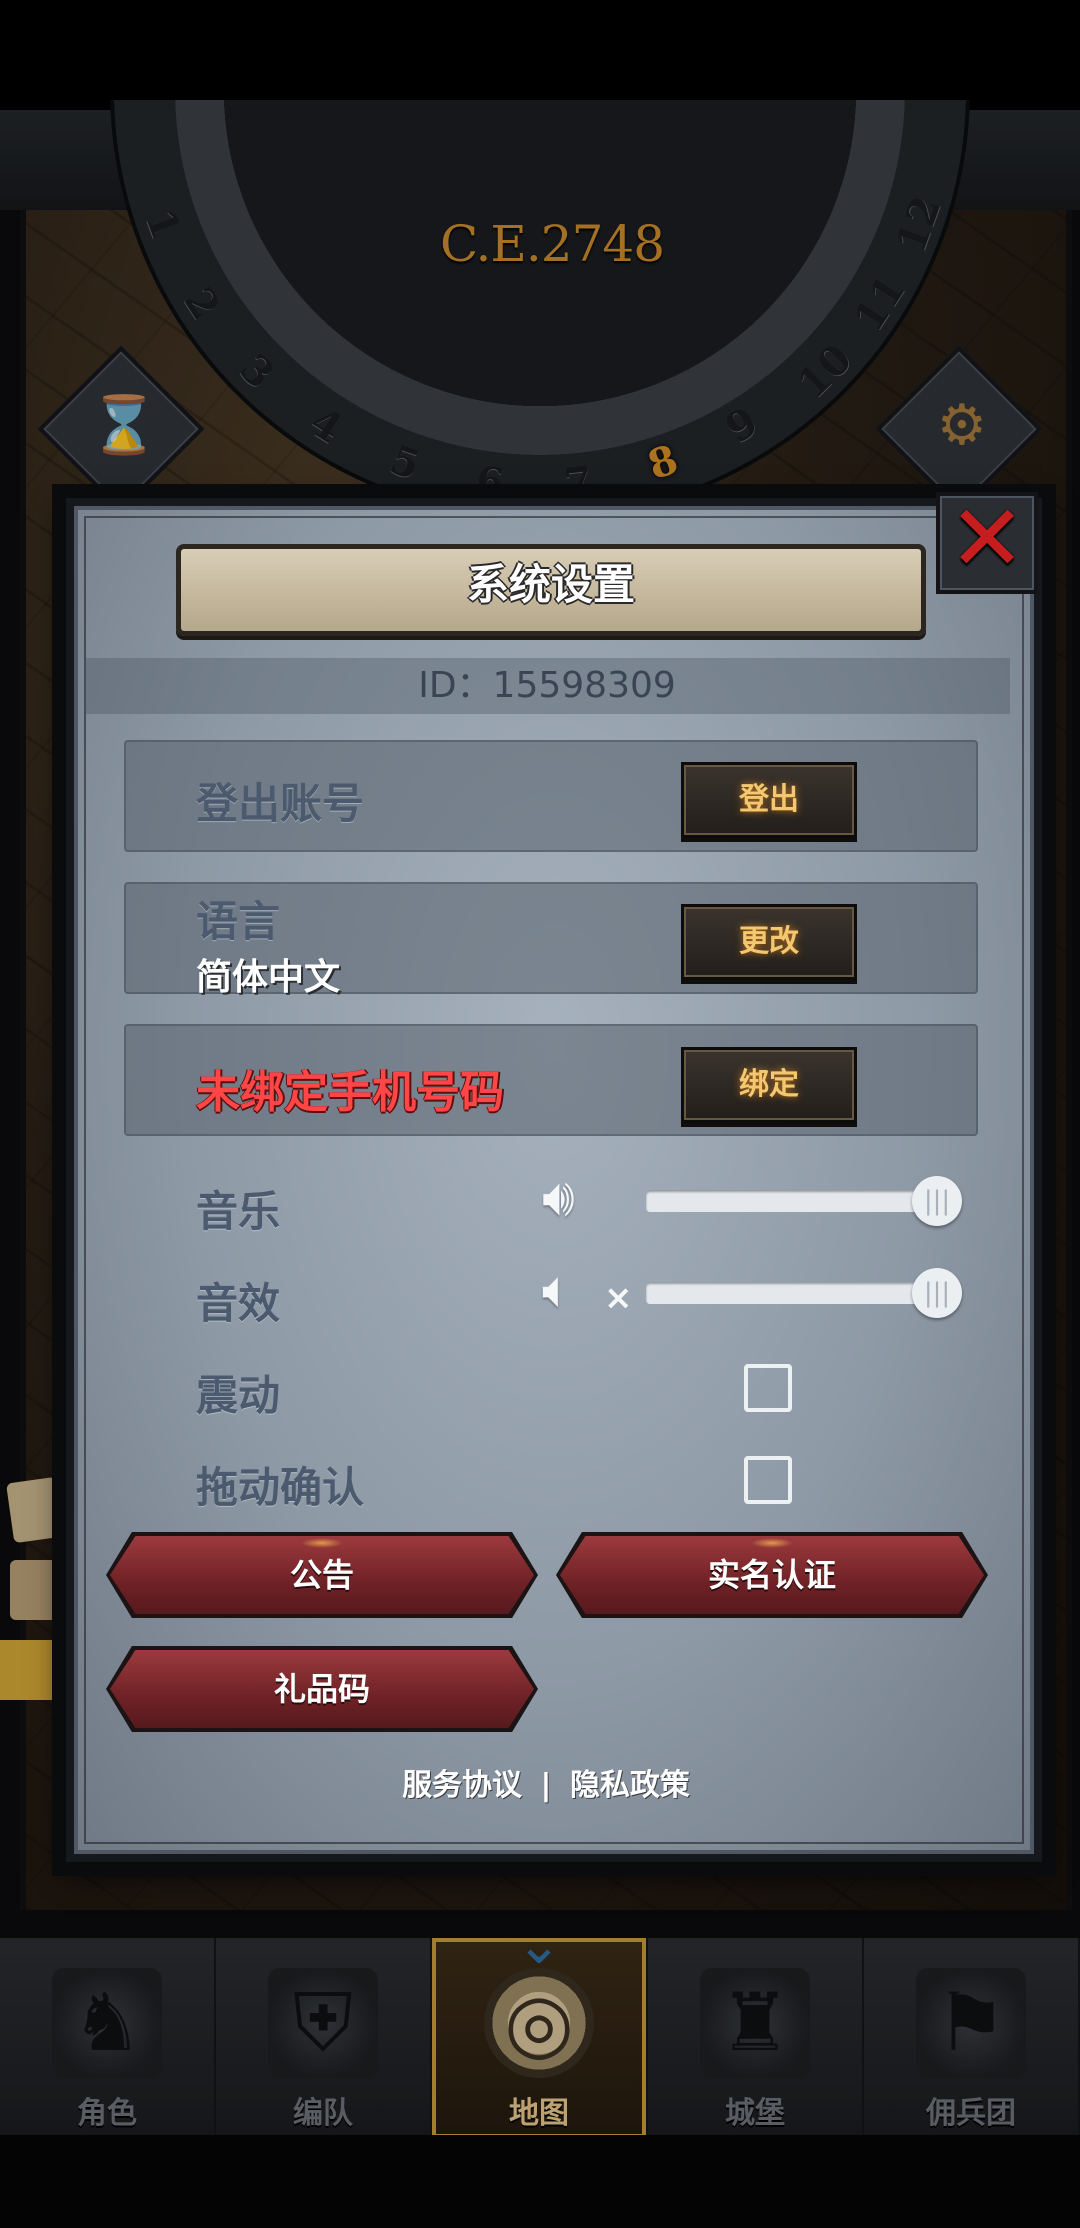 This screenshot has height=2228, width=1080. Describe the element at coordinates (769, 1085) in the screenshot. I see `bind-phone-button: 绑定` at that location.